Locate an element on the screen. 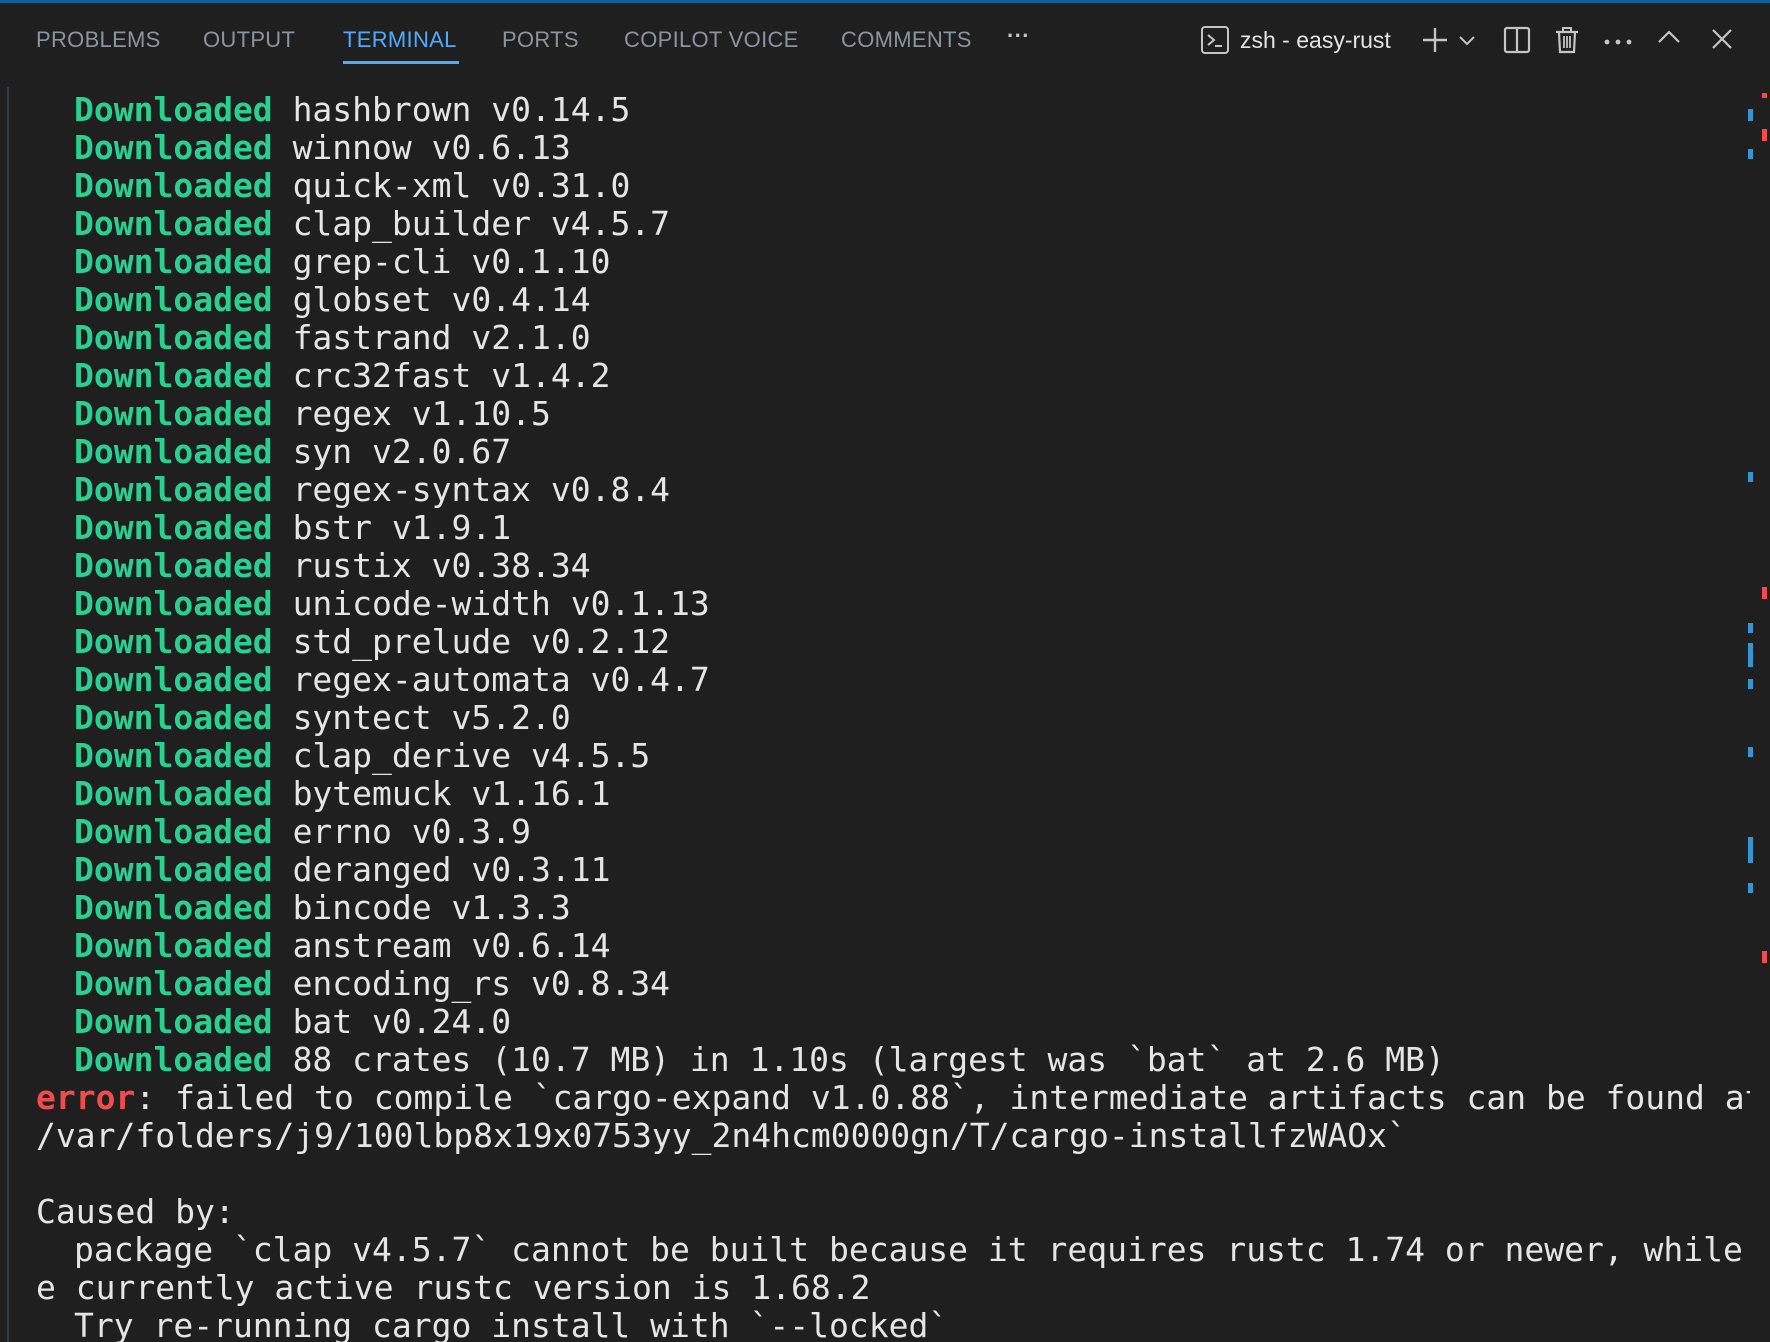 This screenshot has height=1342, width=1770. tab-copilot-voice: COPILOT VOICE is located at coordinates (711, 40).